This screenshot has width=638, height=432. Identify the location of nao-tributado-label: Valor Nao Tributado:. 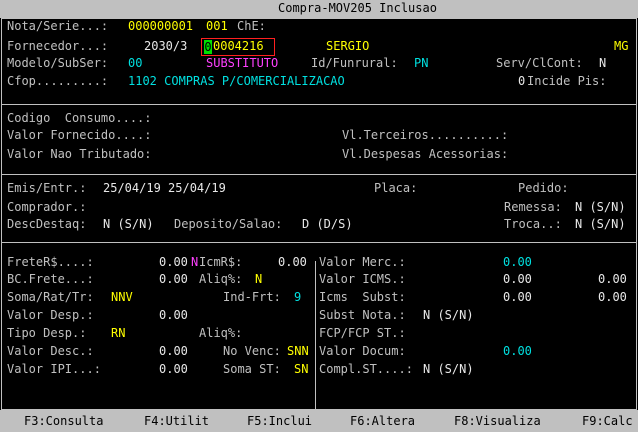
(79, 154).